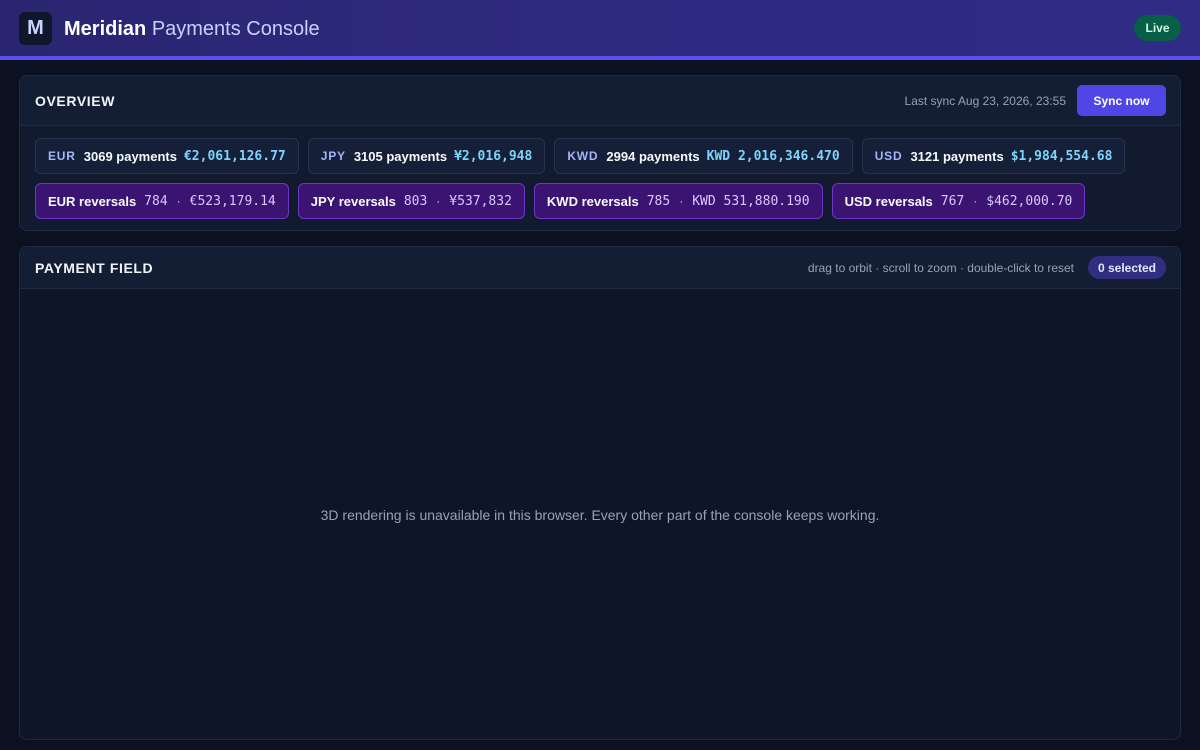  Describe the element at coordinates (678, 201) in the screenshot. I see `reversal-chip-kwd: KWD reversals 785 · KWD 531,880.190` at that location.